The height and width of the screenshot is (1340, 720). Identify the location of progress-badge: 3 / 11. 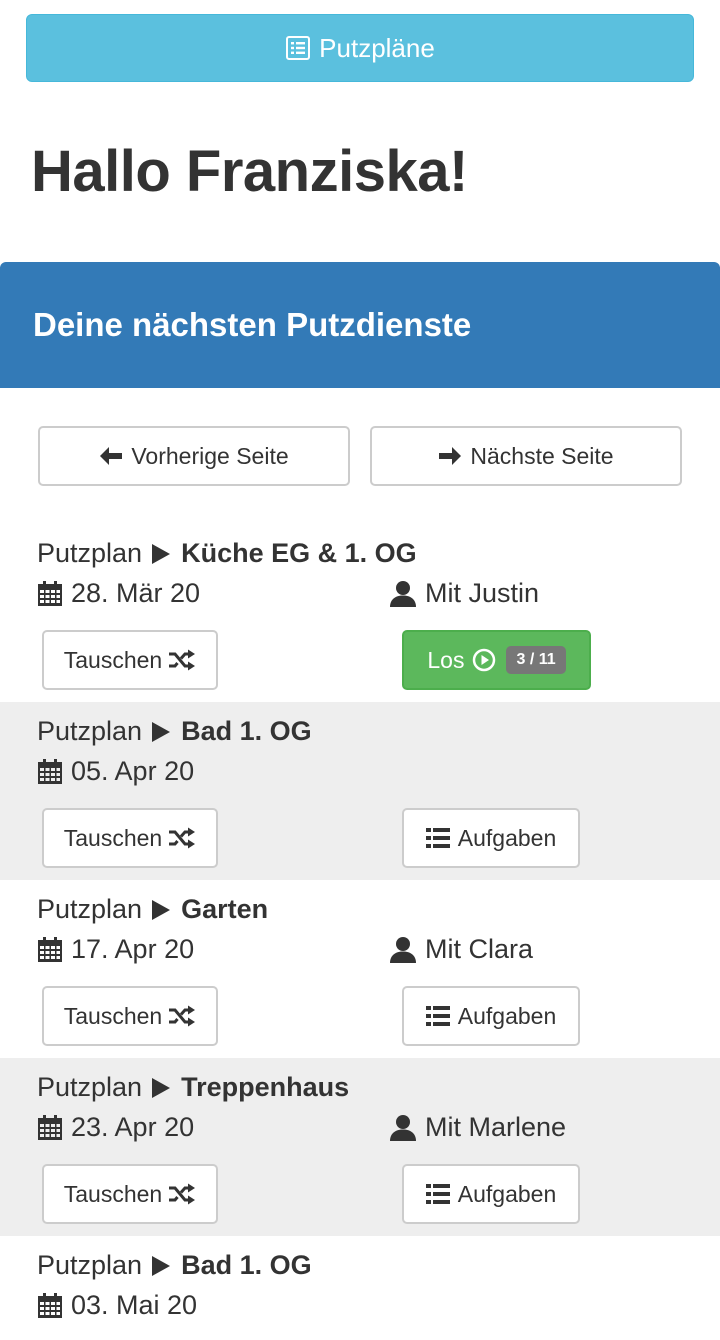
(536, 660).